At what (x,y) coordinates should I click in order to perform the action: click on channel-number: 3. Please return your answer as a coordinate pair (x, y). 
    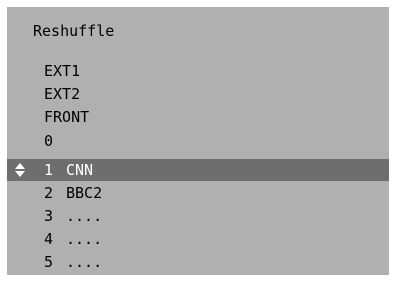
    Looking at the image, I should click on (49, 216).